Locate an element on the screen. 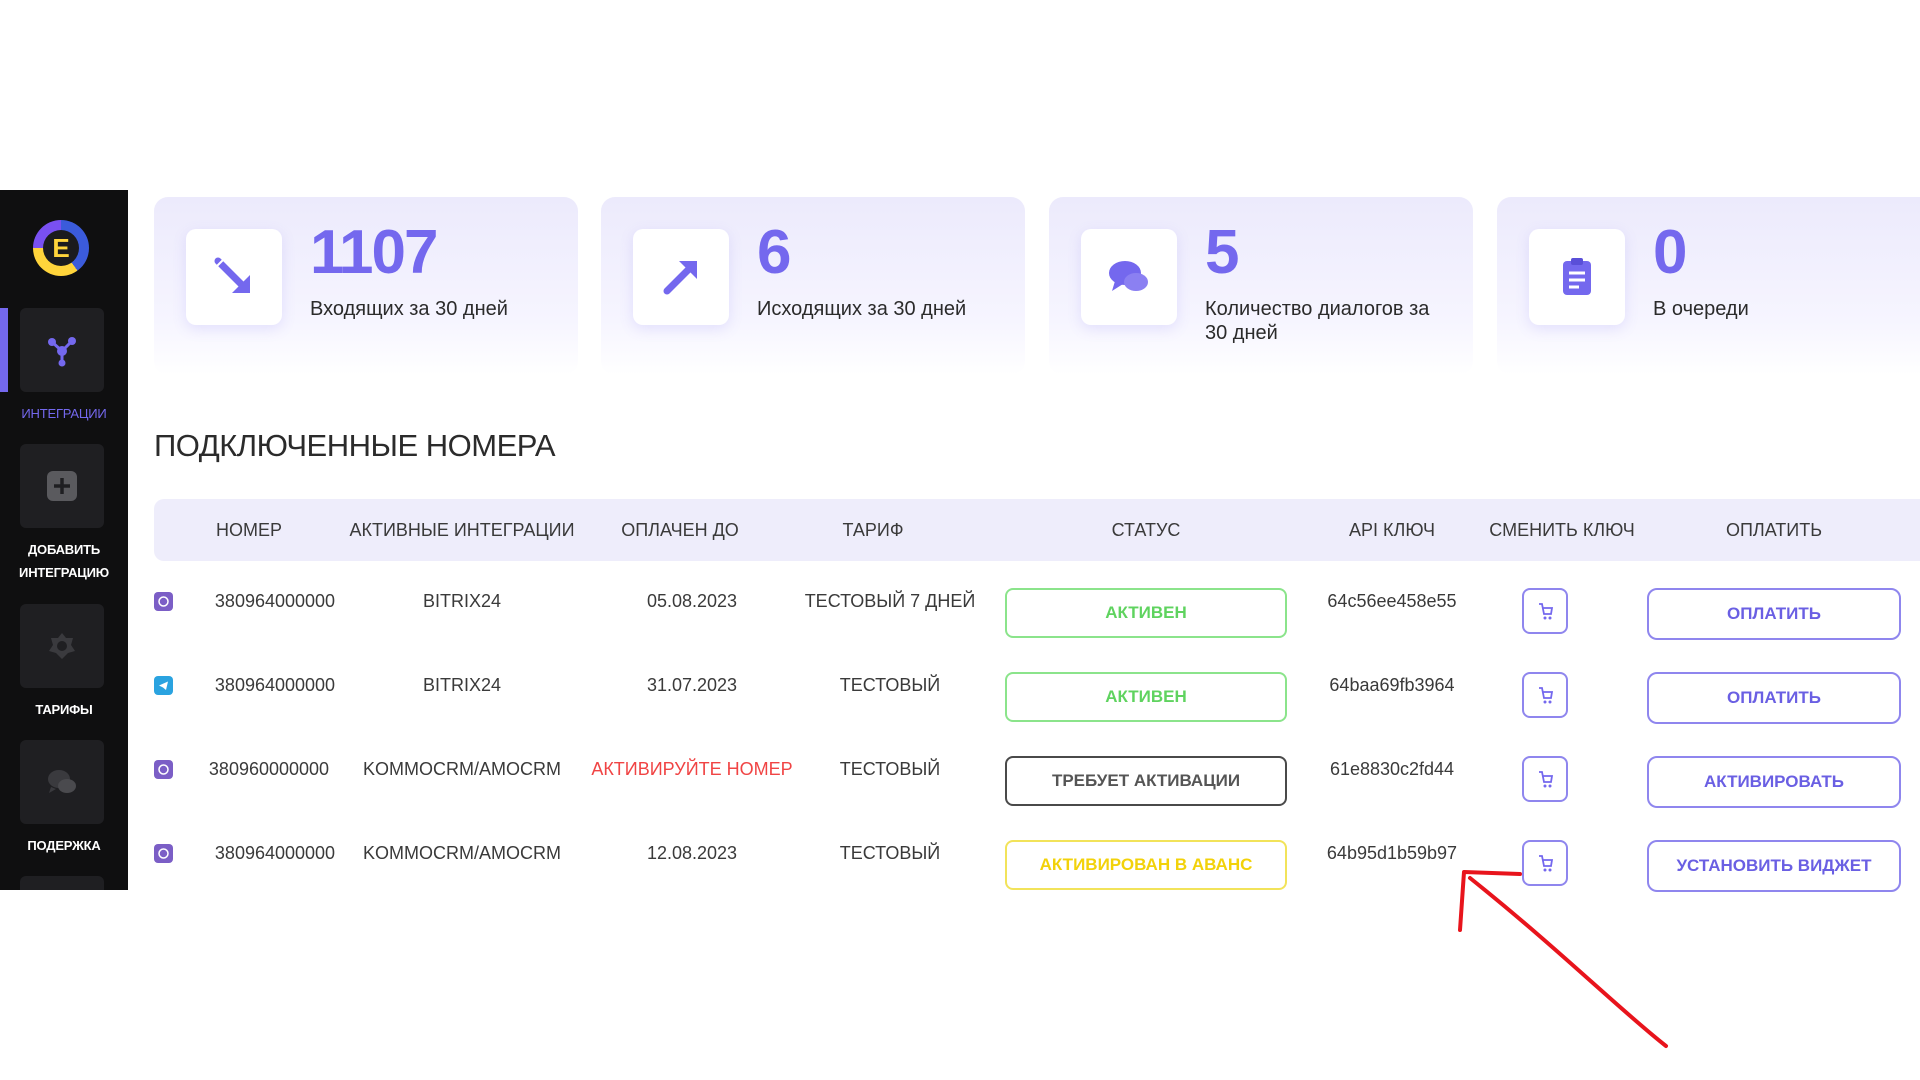 The image size is (1920, 1080). stat-label: Исходящих за 30 дней is located at coordinates (862, 309).